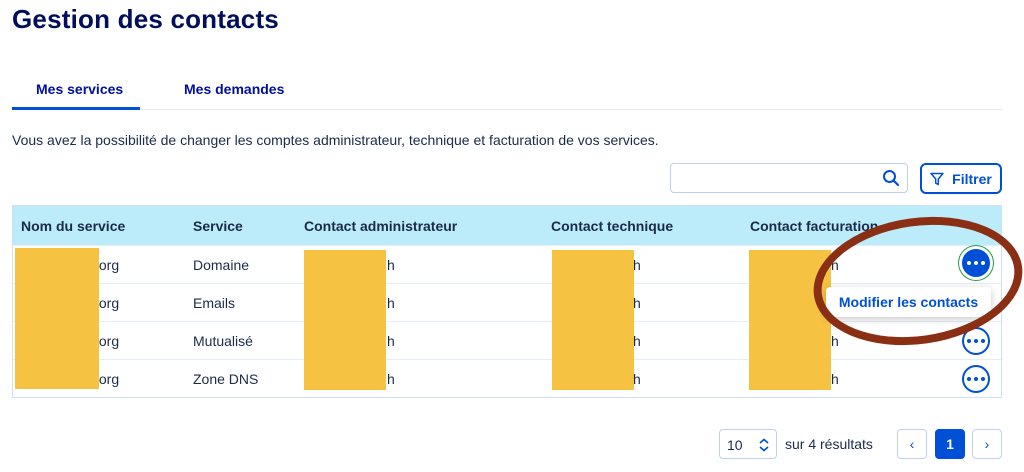 Image resolution: width=1024 pixels, height=472 pixels. What do you see at coordinates (908, 302) in the screenshot?
I see `modify-contacts-menu-item: Modifier les contacts` at bounding box center [908, 302].